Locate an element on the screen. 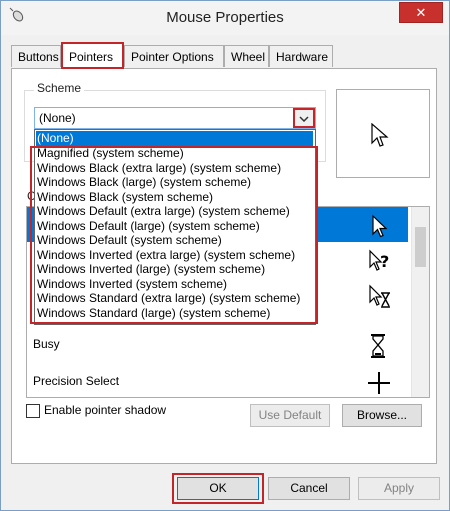  pointer-preview is located at coordinates (383, 133).